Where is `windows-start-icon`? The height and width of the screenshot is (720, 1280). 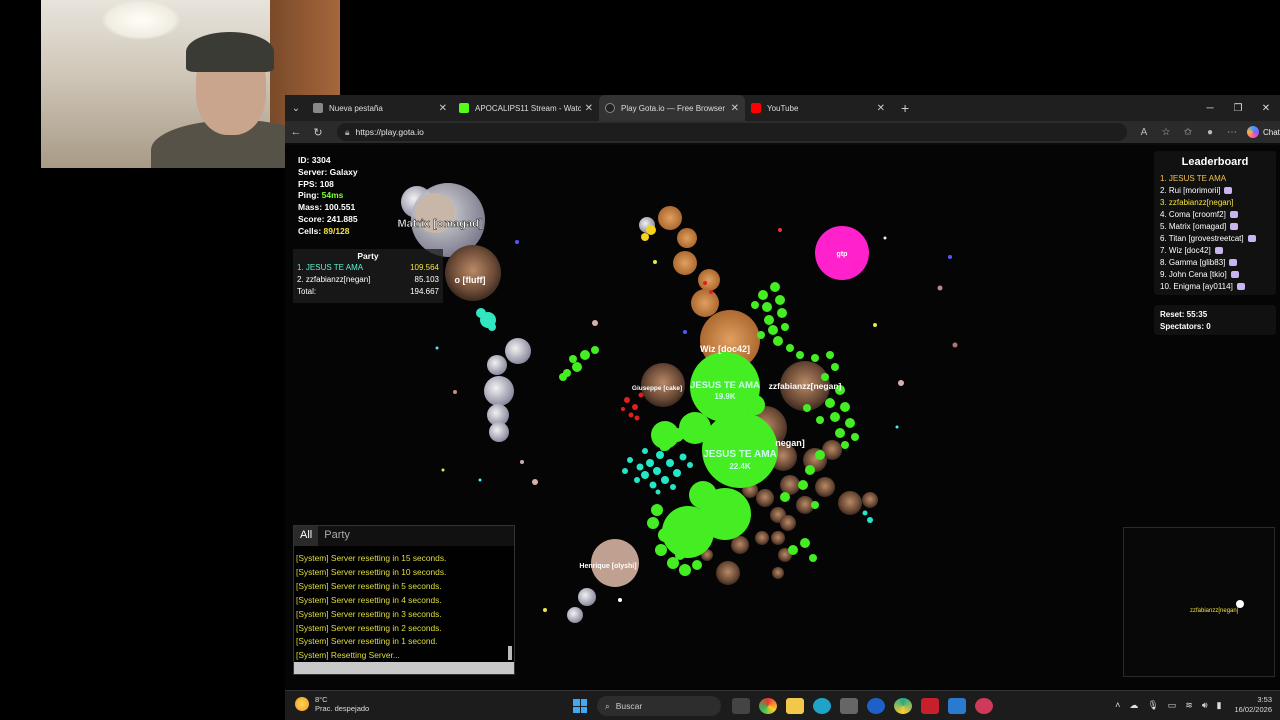 windows-start-icon is located at coordinates (580, 706).